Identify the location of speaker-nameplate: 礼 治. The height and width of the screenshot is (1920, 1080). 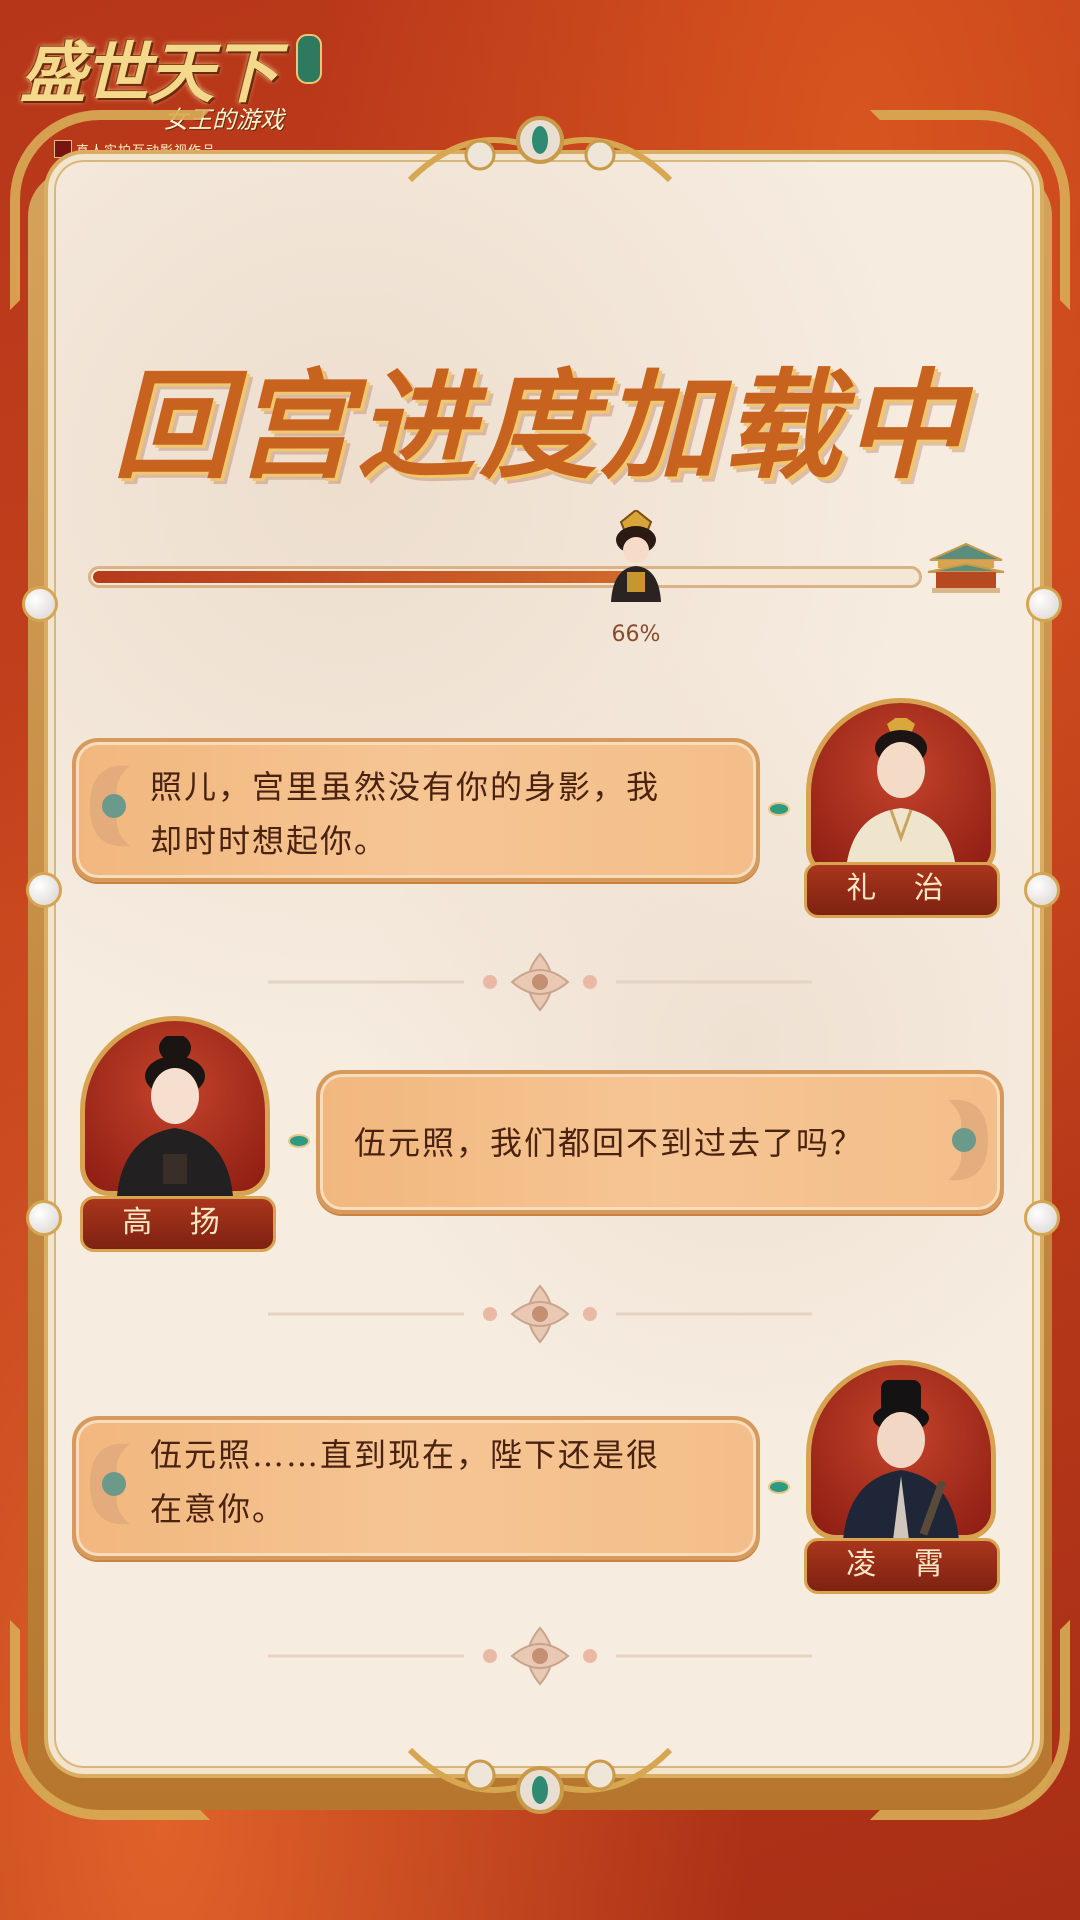
(902, 890).